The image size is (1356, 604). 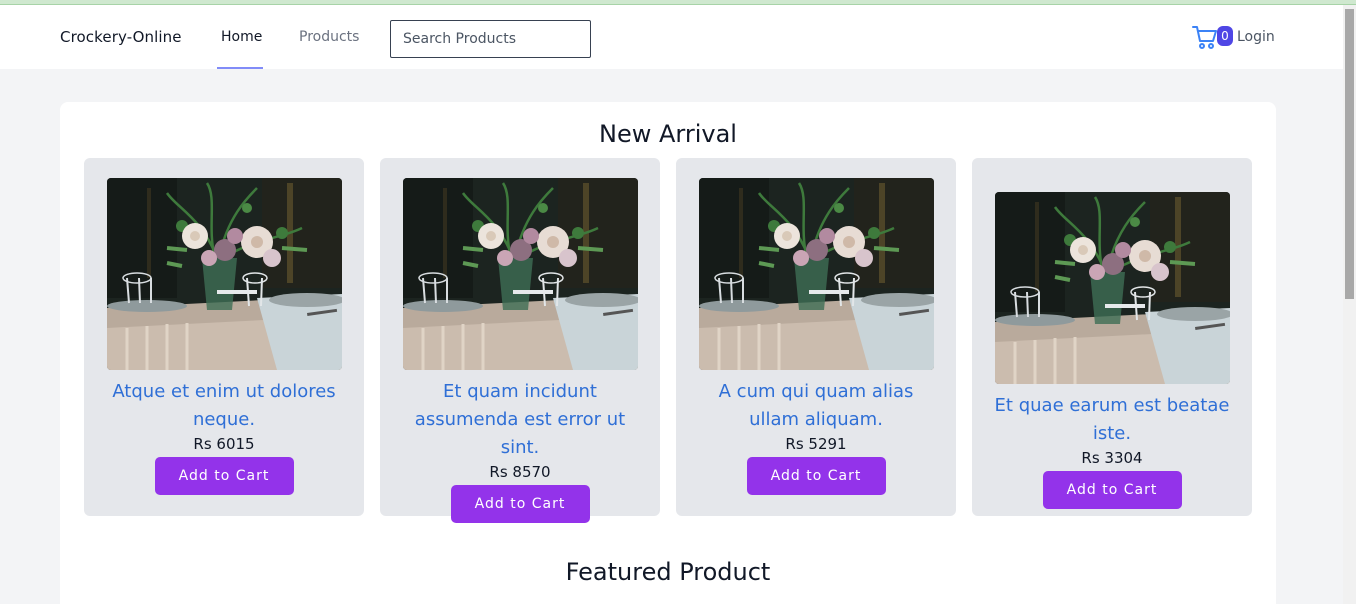 I want to click on nav-products-link: Products, so click(x=329, y=37).